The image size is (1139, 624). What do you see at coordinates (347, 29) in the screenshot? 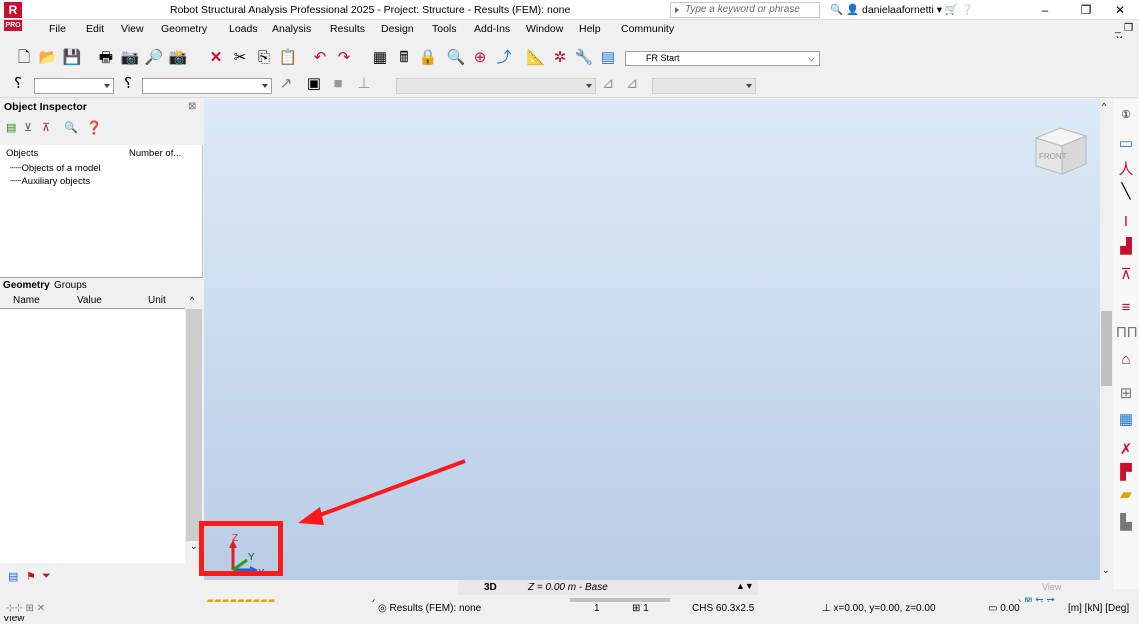
I see `menu-results: Results` at bounding box center [347, 29].